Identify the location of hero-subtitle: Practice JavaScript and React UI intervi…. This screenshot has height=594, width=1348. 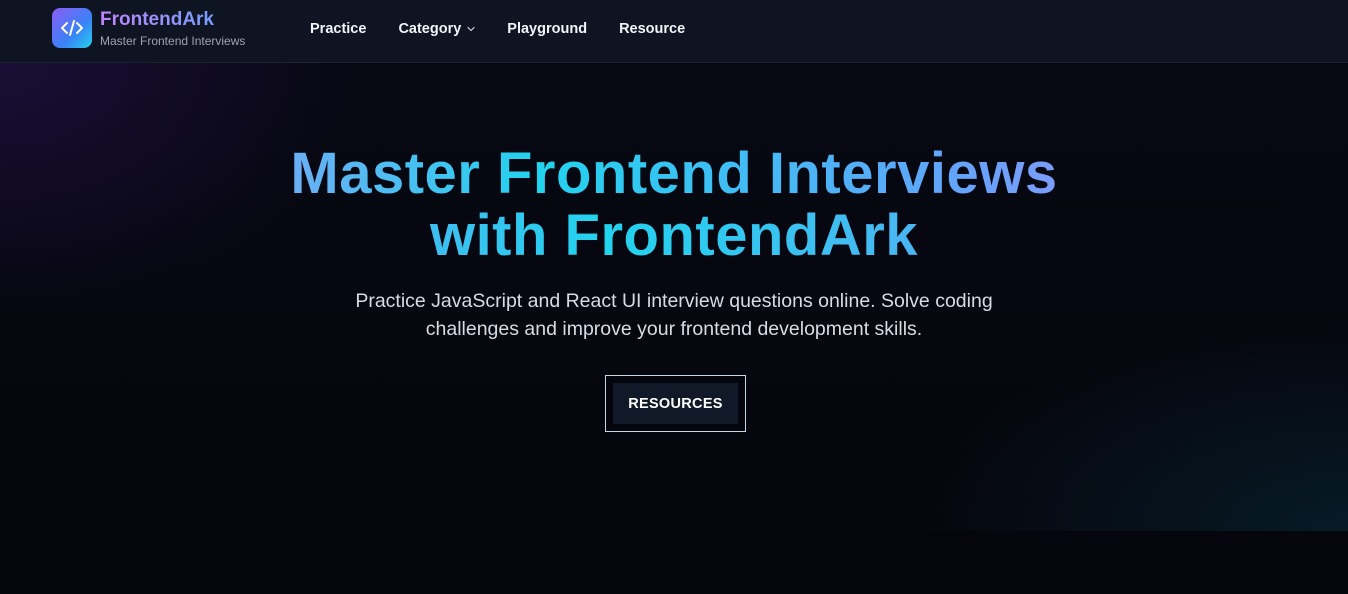
(674, 315).